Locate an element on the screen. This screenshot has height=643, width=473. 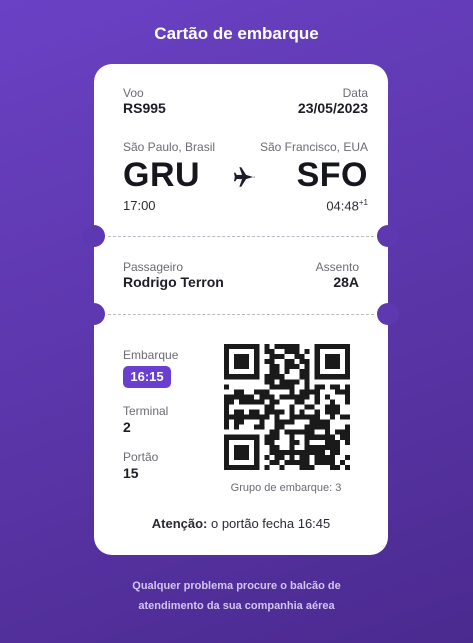
footer-line: atendimento da sua companhia aérea is located at coordinates (236, 606).